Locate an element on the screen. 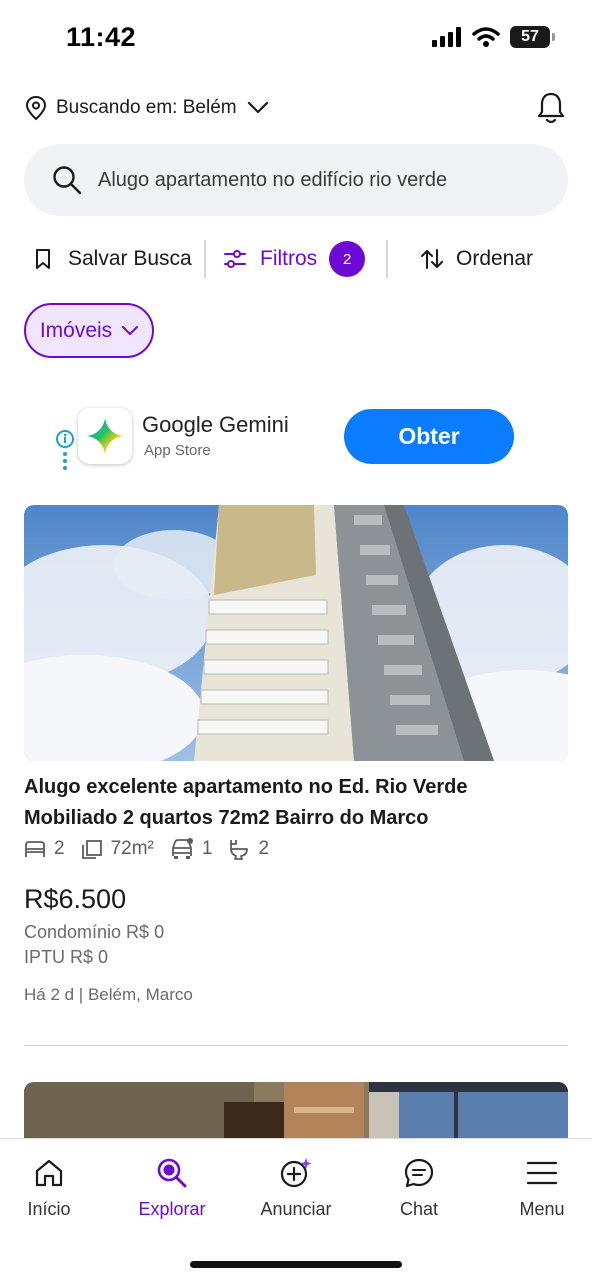  listing-features: 2 72m² 1 2 is located at coordinates (154, 849).